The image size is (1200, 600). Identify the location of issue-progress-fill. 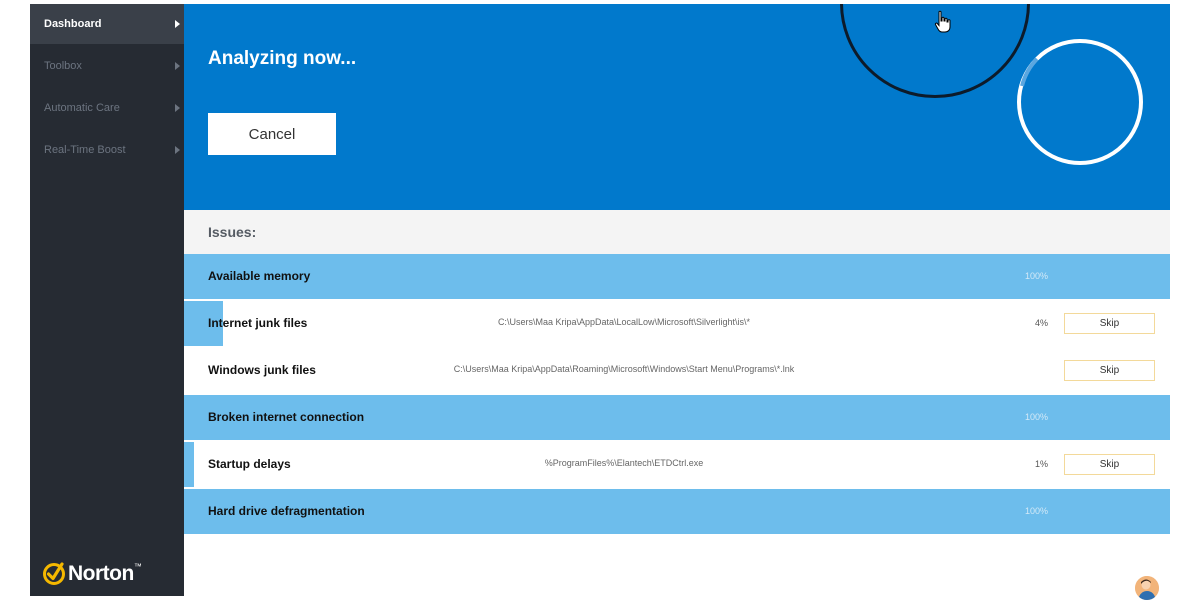
(189, 464).